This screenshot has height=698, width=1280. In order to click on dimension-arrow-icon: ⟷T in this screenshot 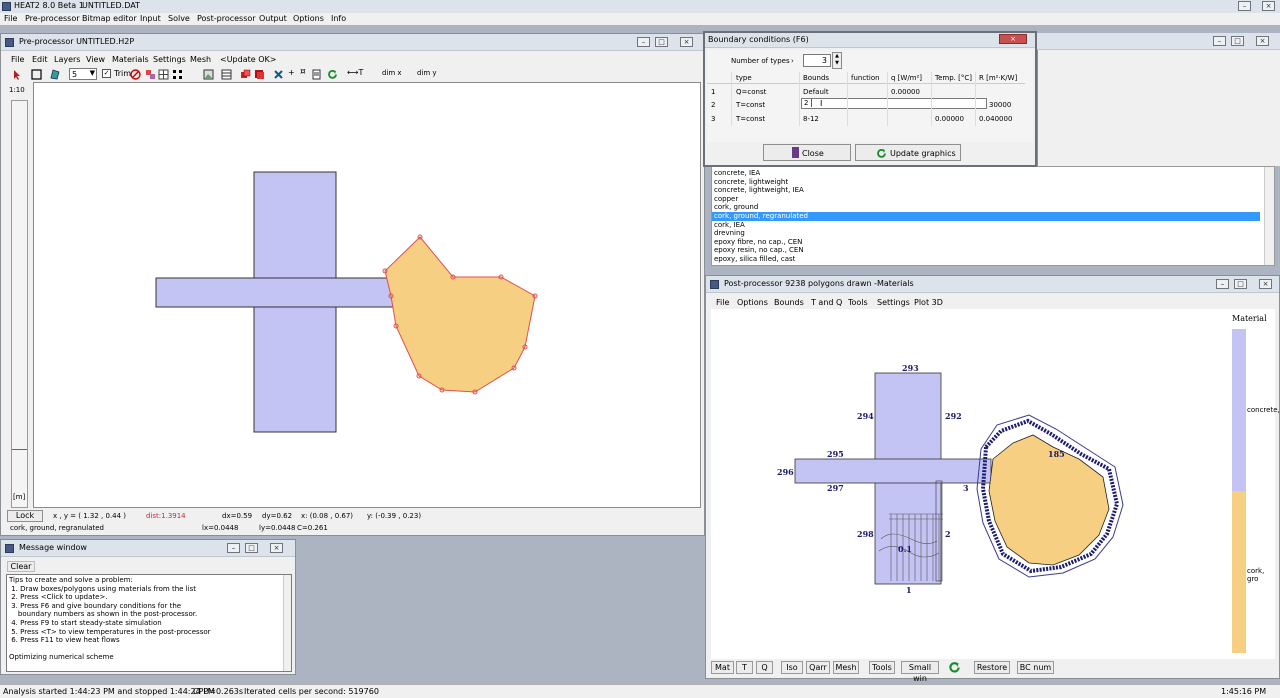, I will do `click(355, 72)`.